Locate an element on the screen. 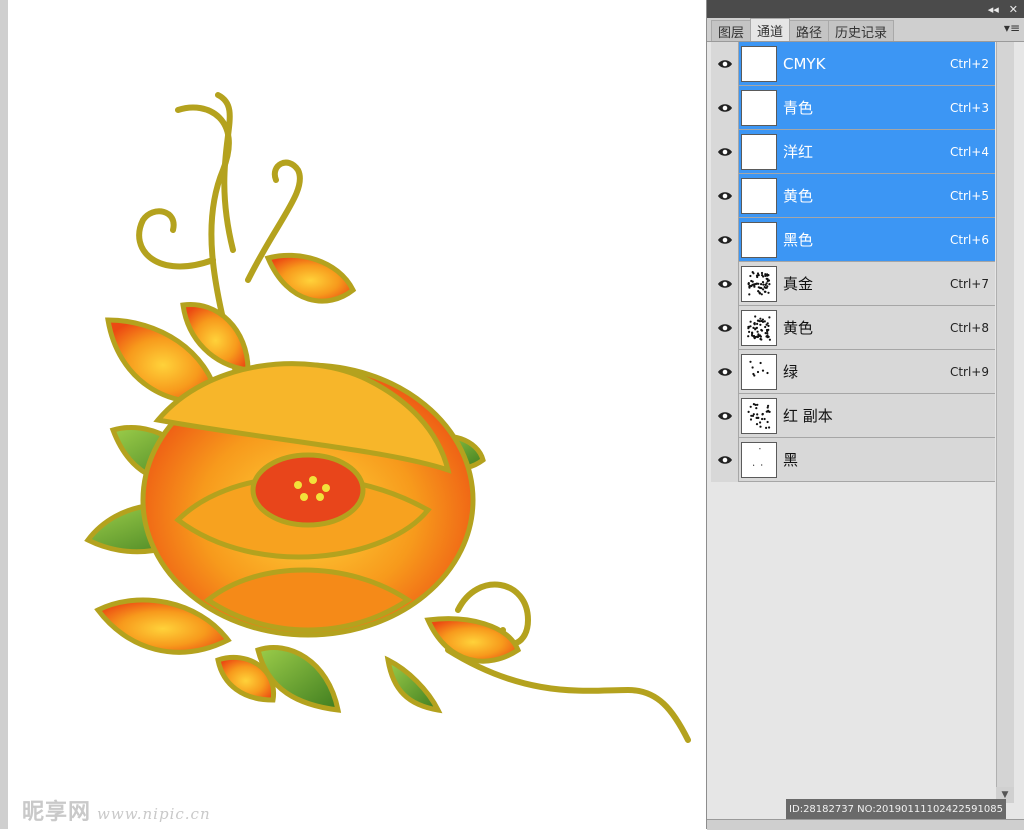 The height and width of the screenshot is (830, 1024). channel-name: 真金 is located at coordinates (798, 284).